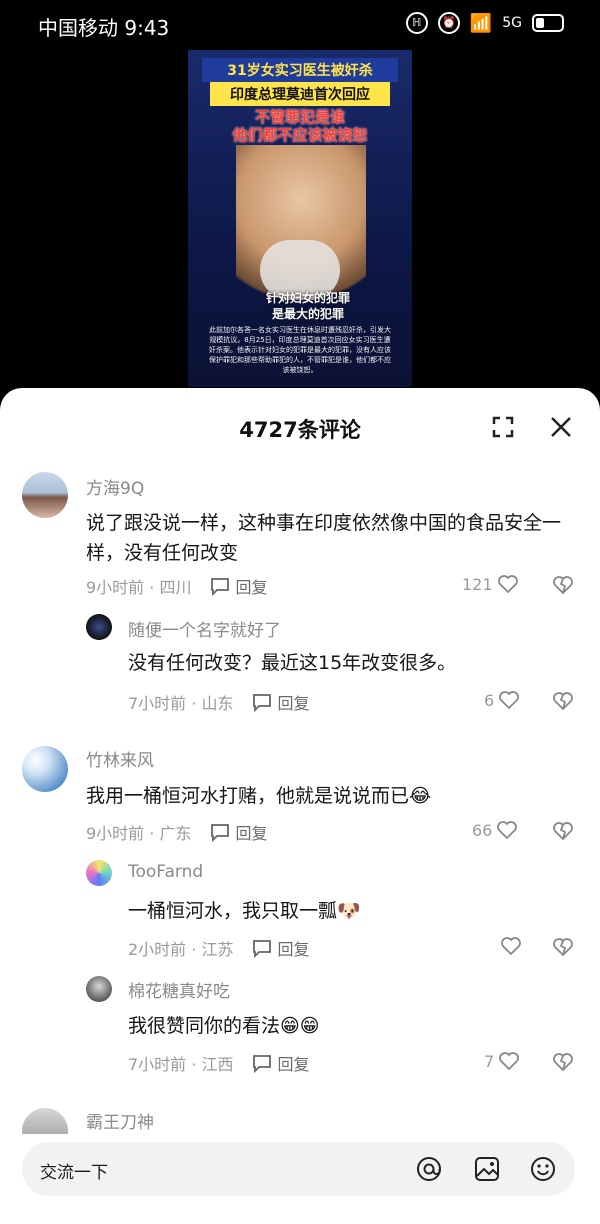  I want to click on network-type: 5G, so click(512, 23).